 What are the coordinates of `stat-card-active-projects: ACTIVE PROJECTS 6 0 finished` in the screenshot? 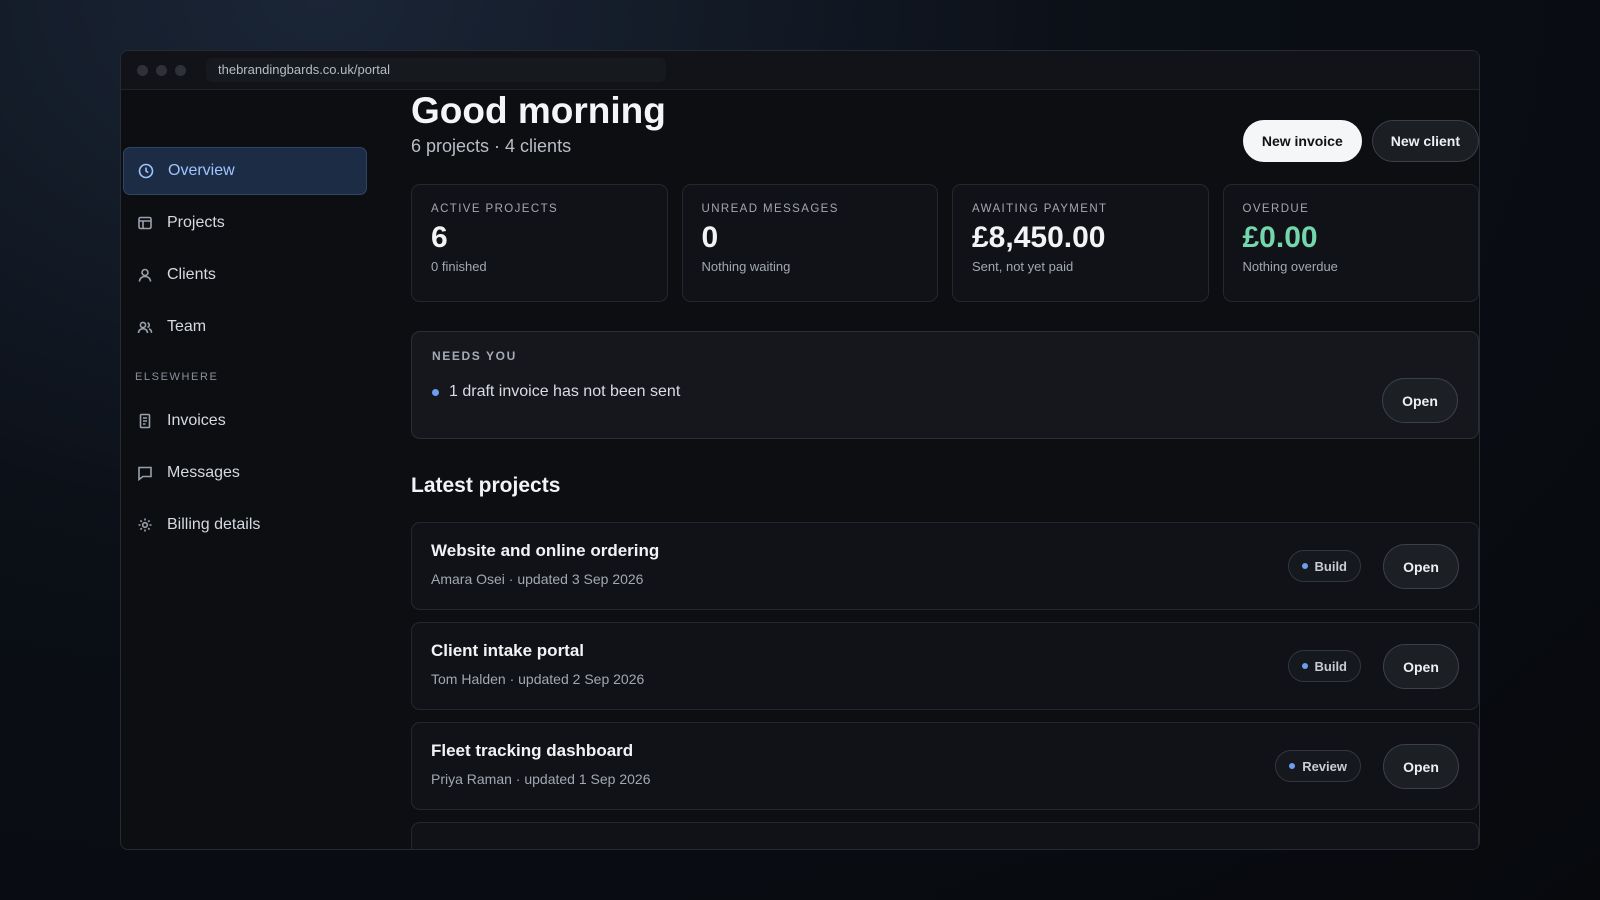 It's located at (539, 243).